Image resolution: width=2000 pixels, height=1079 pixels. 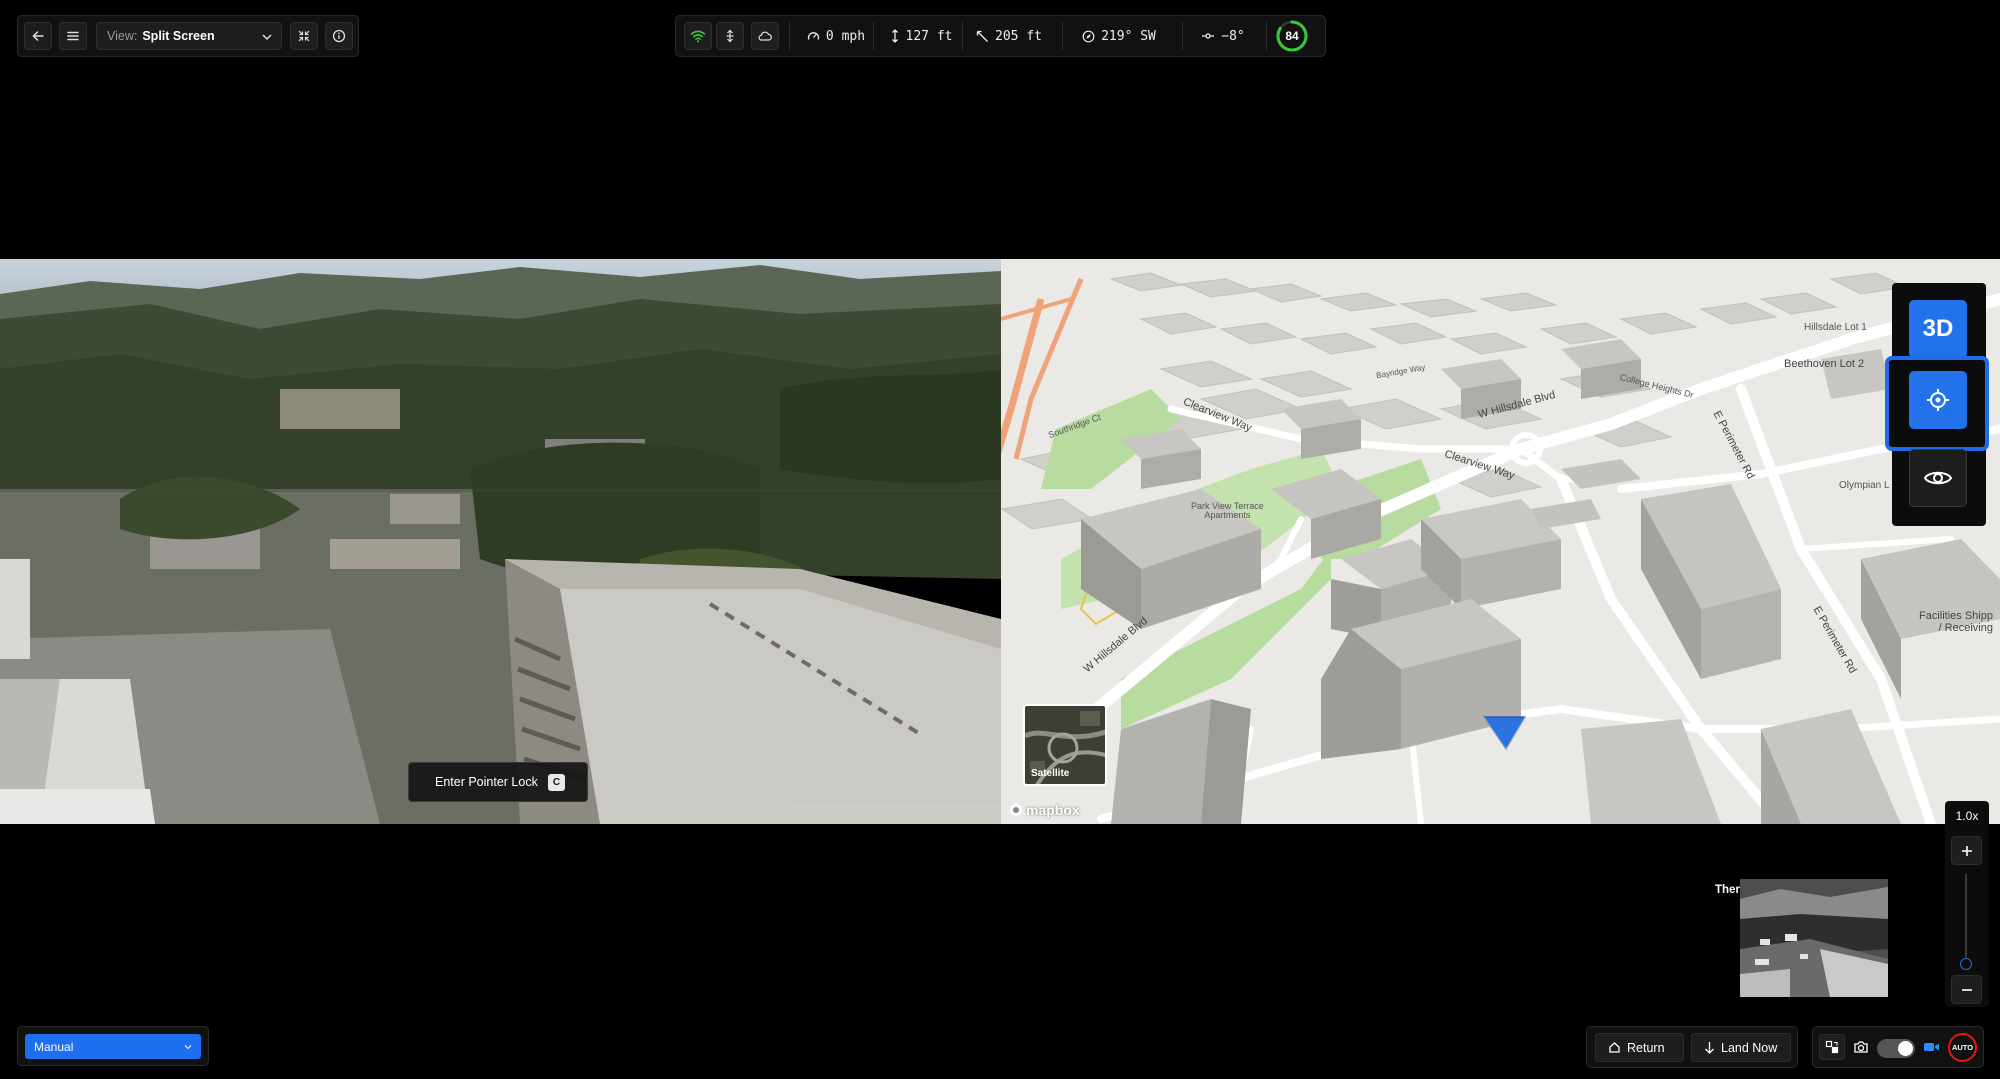 I want to click on return-label: Return, so click(x=1646, y=1047).